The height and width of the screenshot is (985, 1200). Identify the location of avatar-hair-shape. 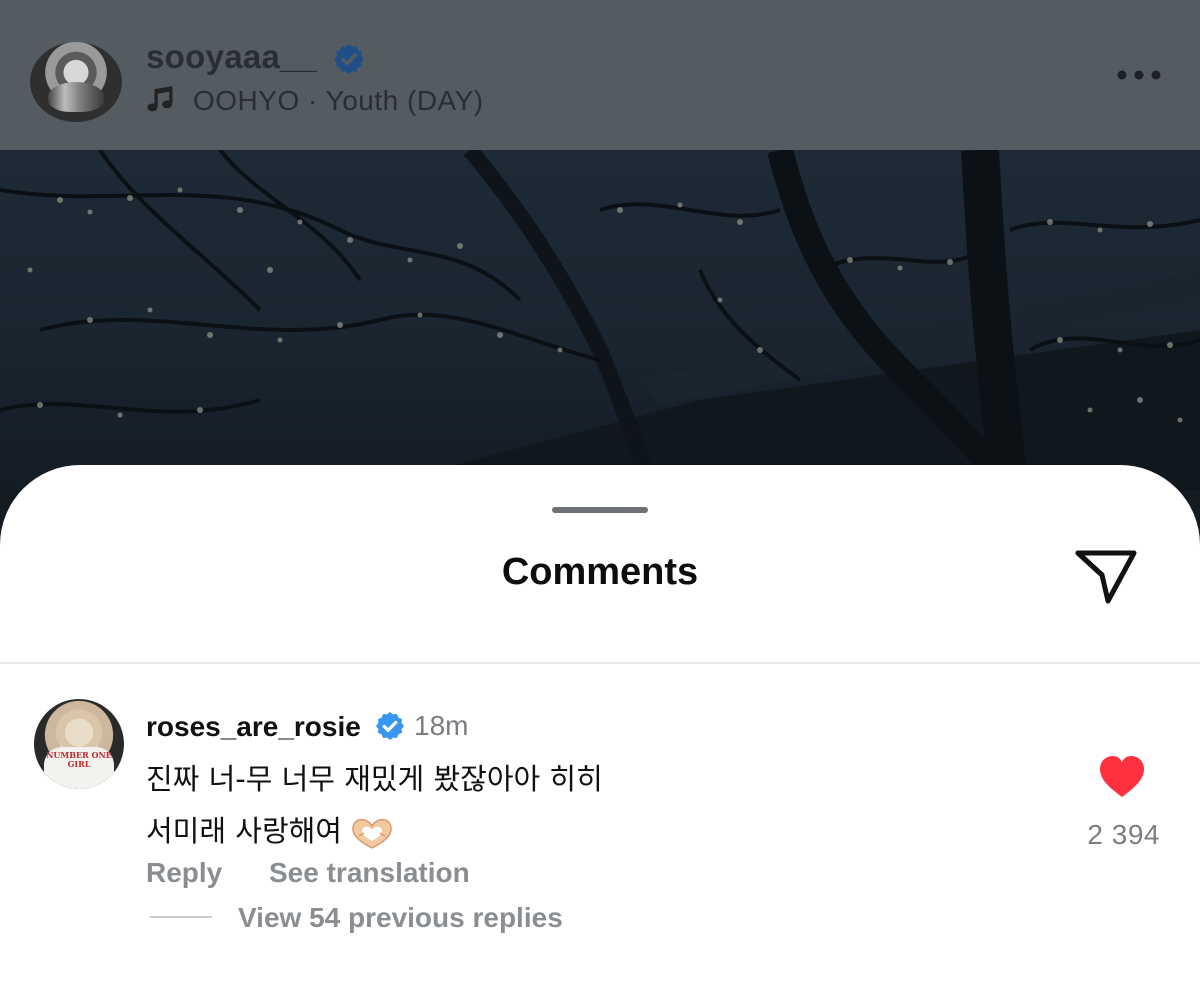
(79, 728).